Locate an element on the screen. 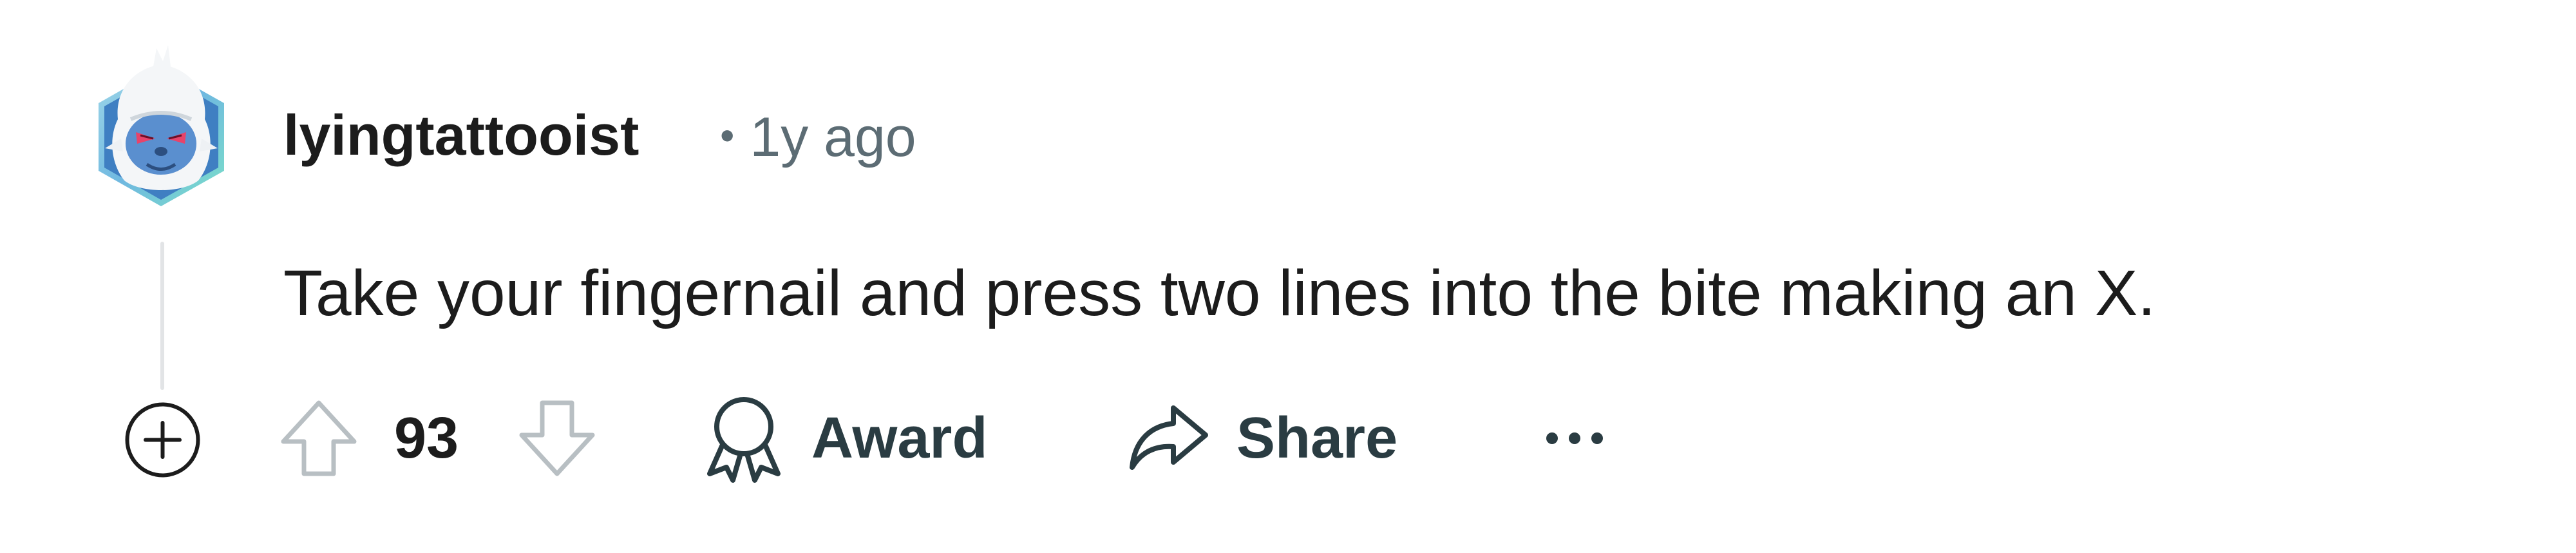  share-label: Share is located at coordinates (1317, 438).